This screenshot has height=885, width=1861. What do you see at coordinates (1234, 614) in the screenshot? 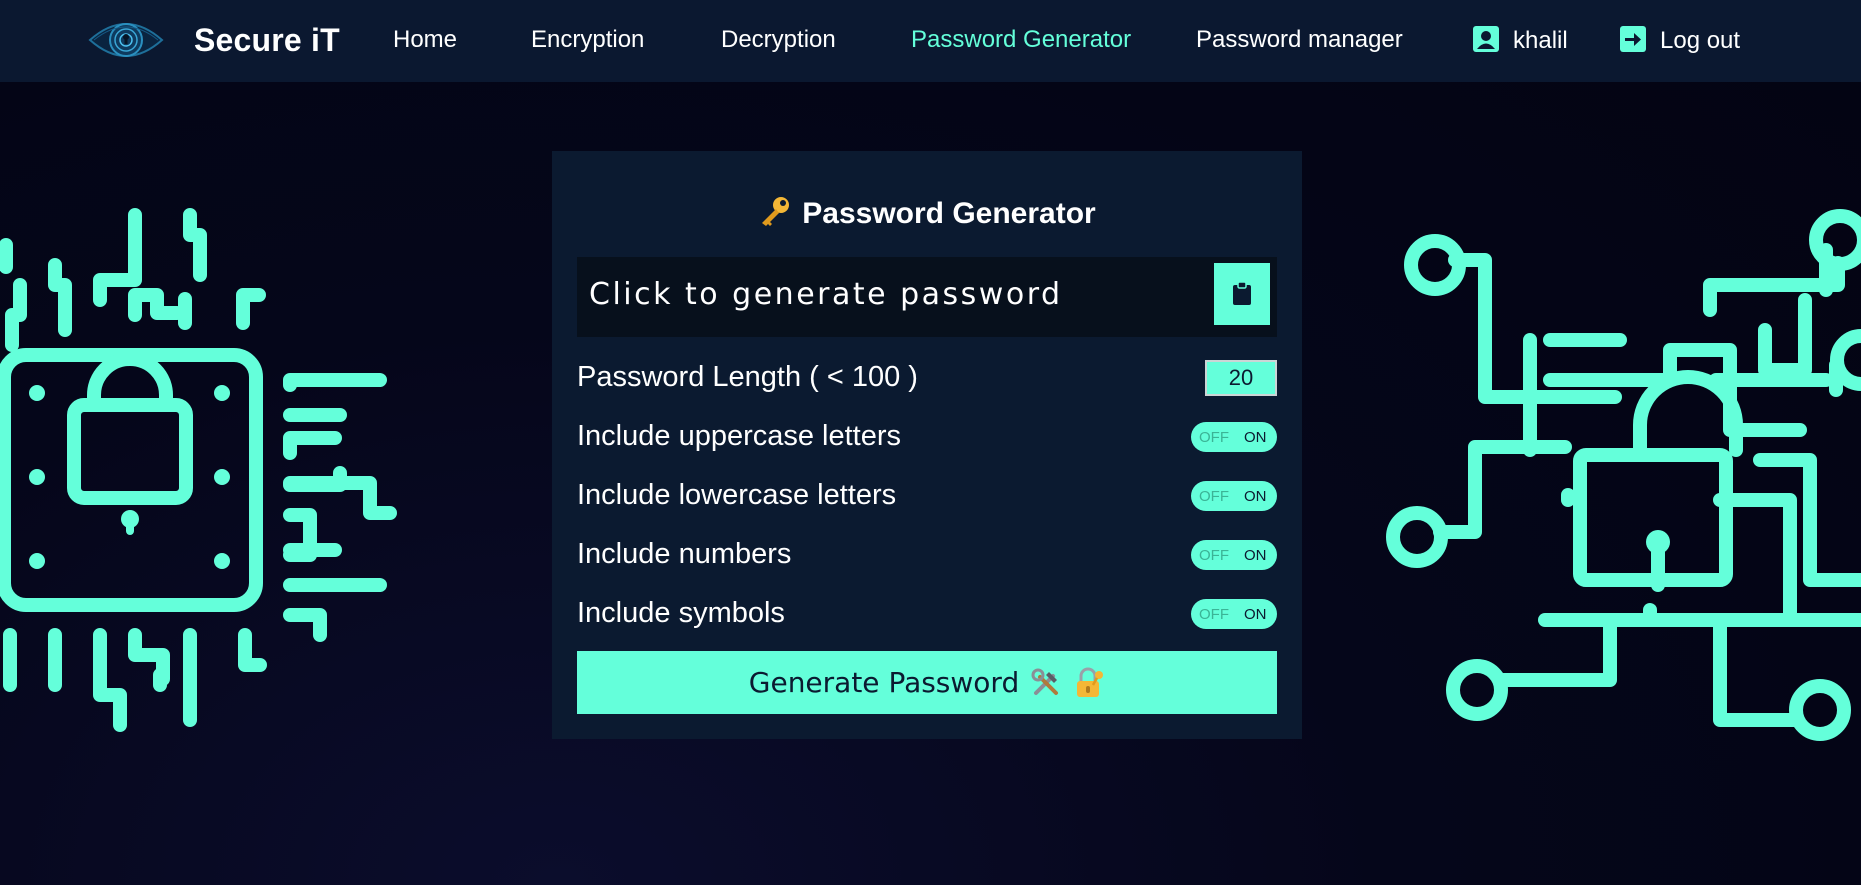
I see `toggle-symbols: OFF ON` at bounding box center [1234, 614].